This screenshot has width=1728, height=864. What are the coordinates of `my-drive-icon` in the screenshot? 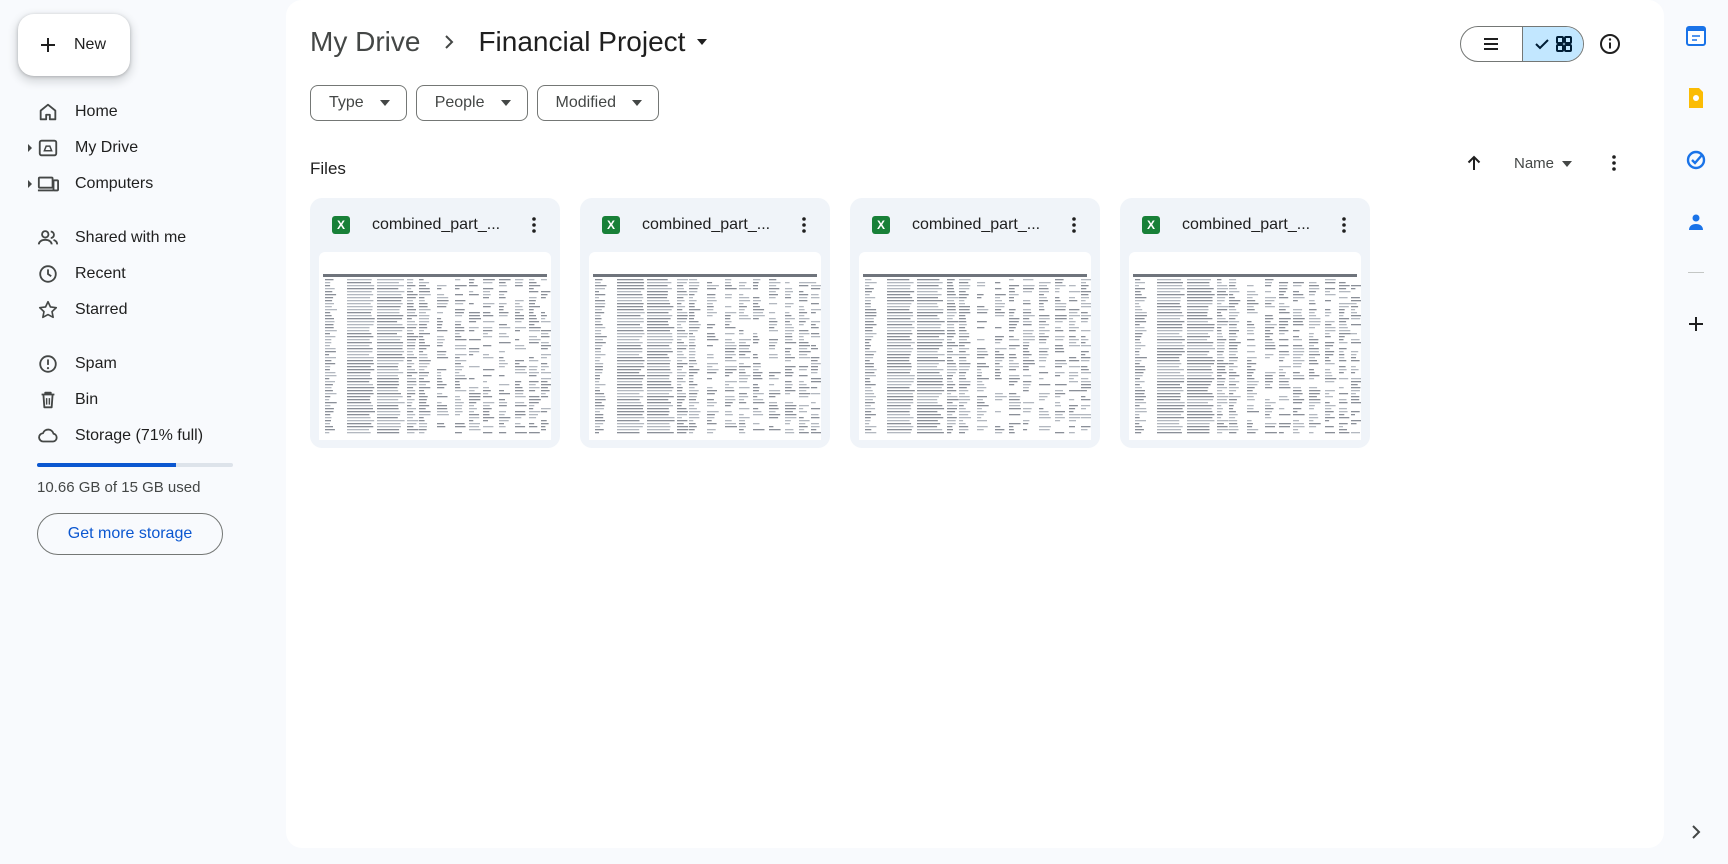 It's located at (48, 148).